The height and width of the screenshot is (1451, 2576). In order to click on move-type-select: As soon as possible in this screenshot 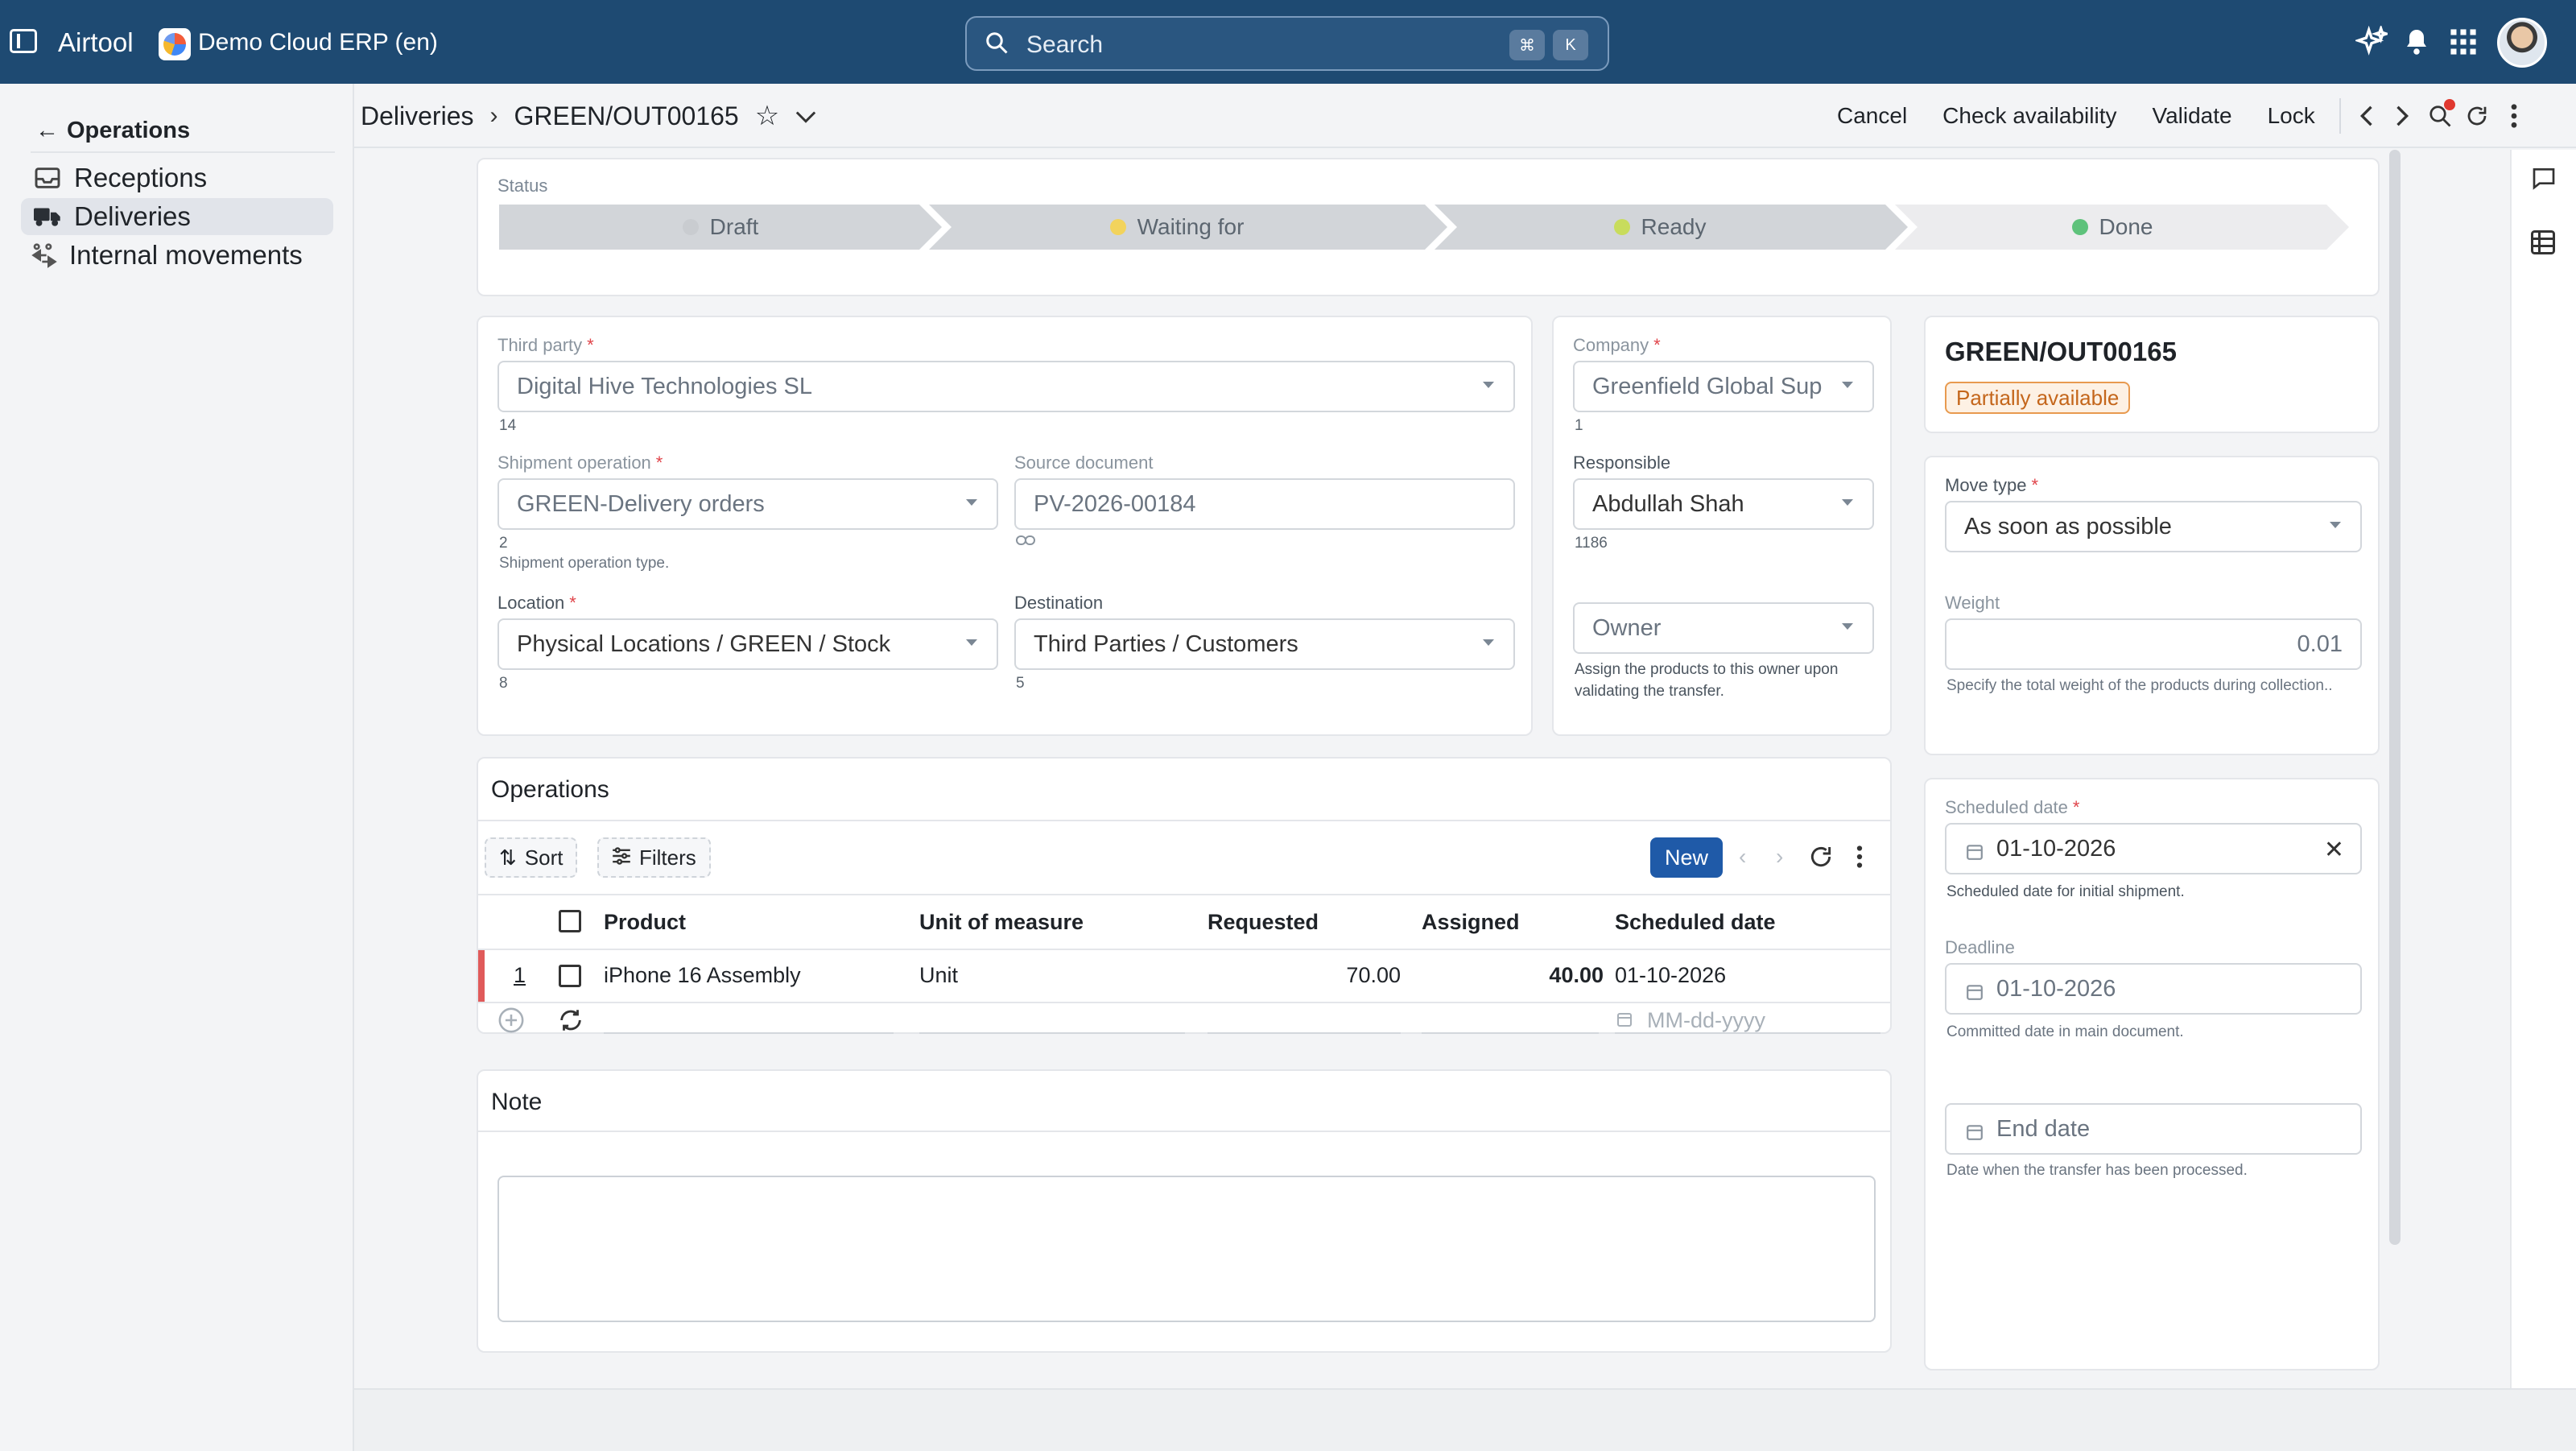, I will do `click(2153, 526)`.